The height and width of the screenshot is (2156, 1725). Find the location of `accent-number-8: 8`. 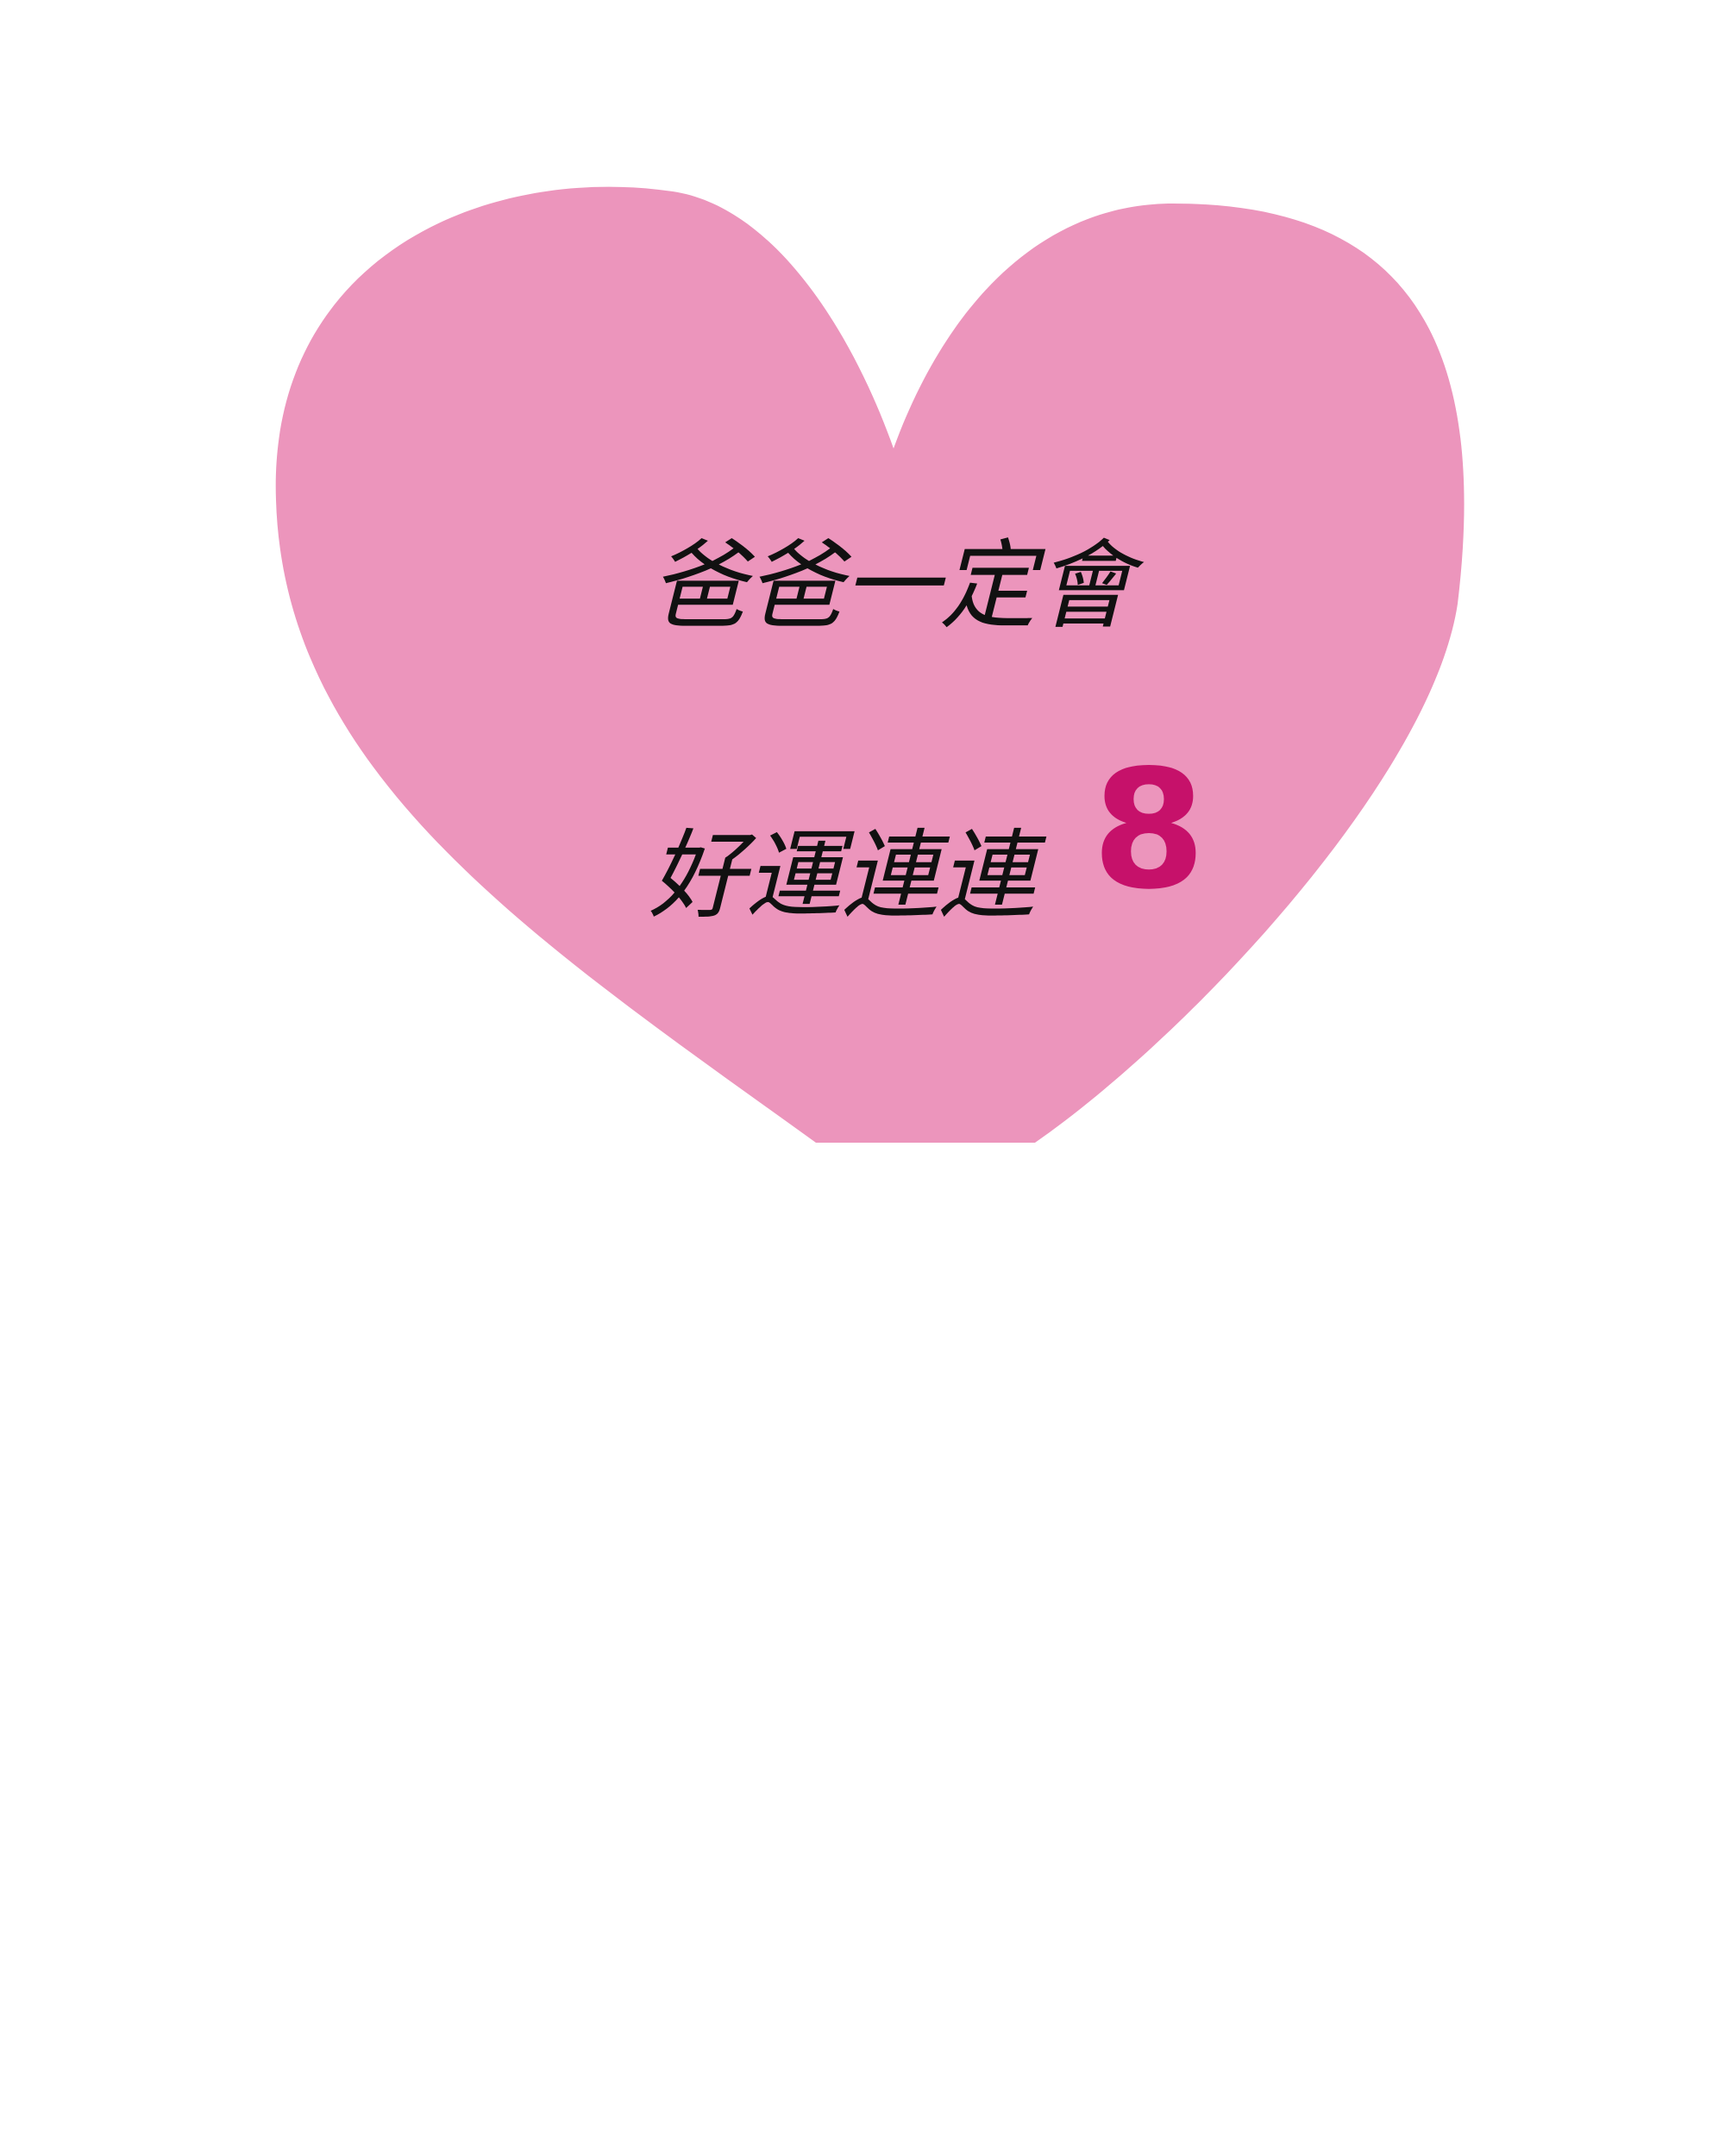

accent-number-8: 8 is located at coordinates (1149, 830).